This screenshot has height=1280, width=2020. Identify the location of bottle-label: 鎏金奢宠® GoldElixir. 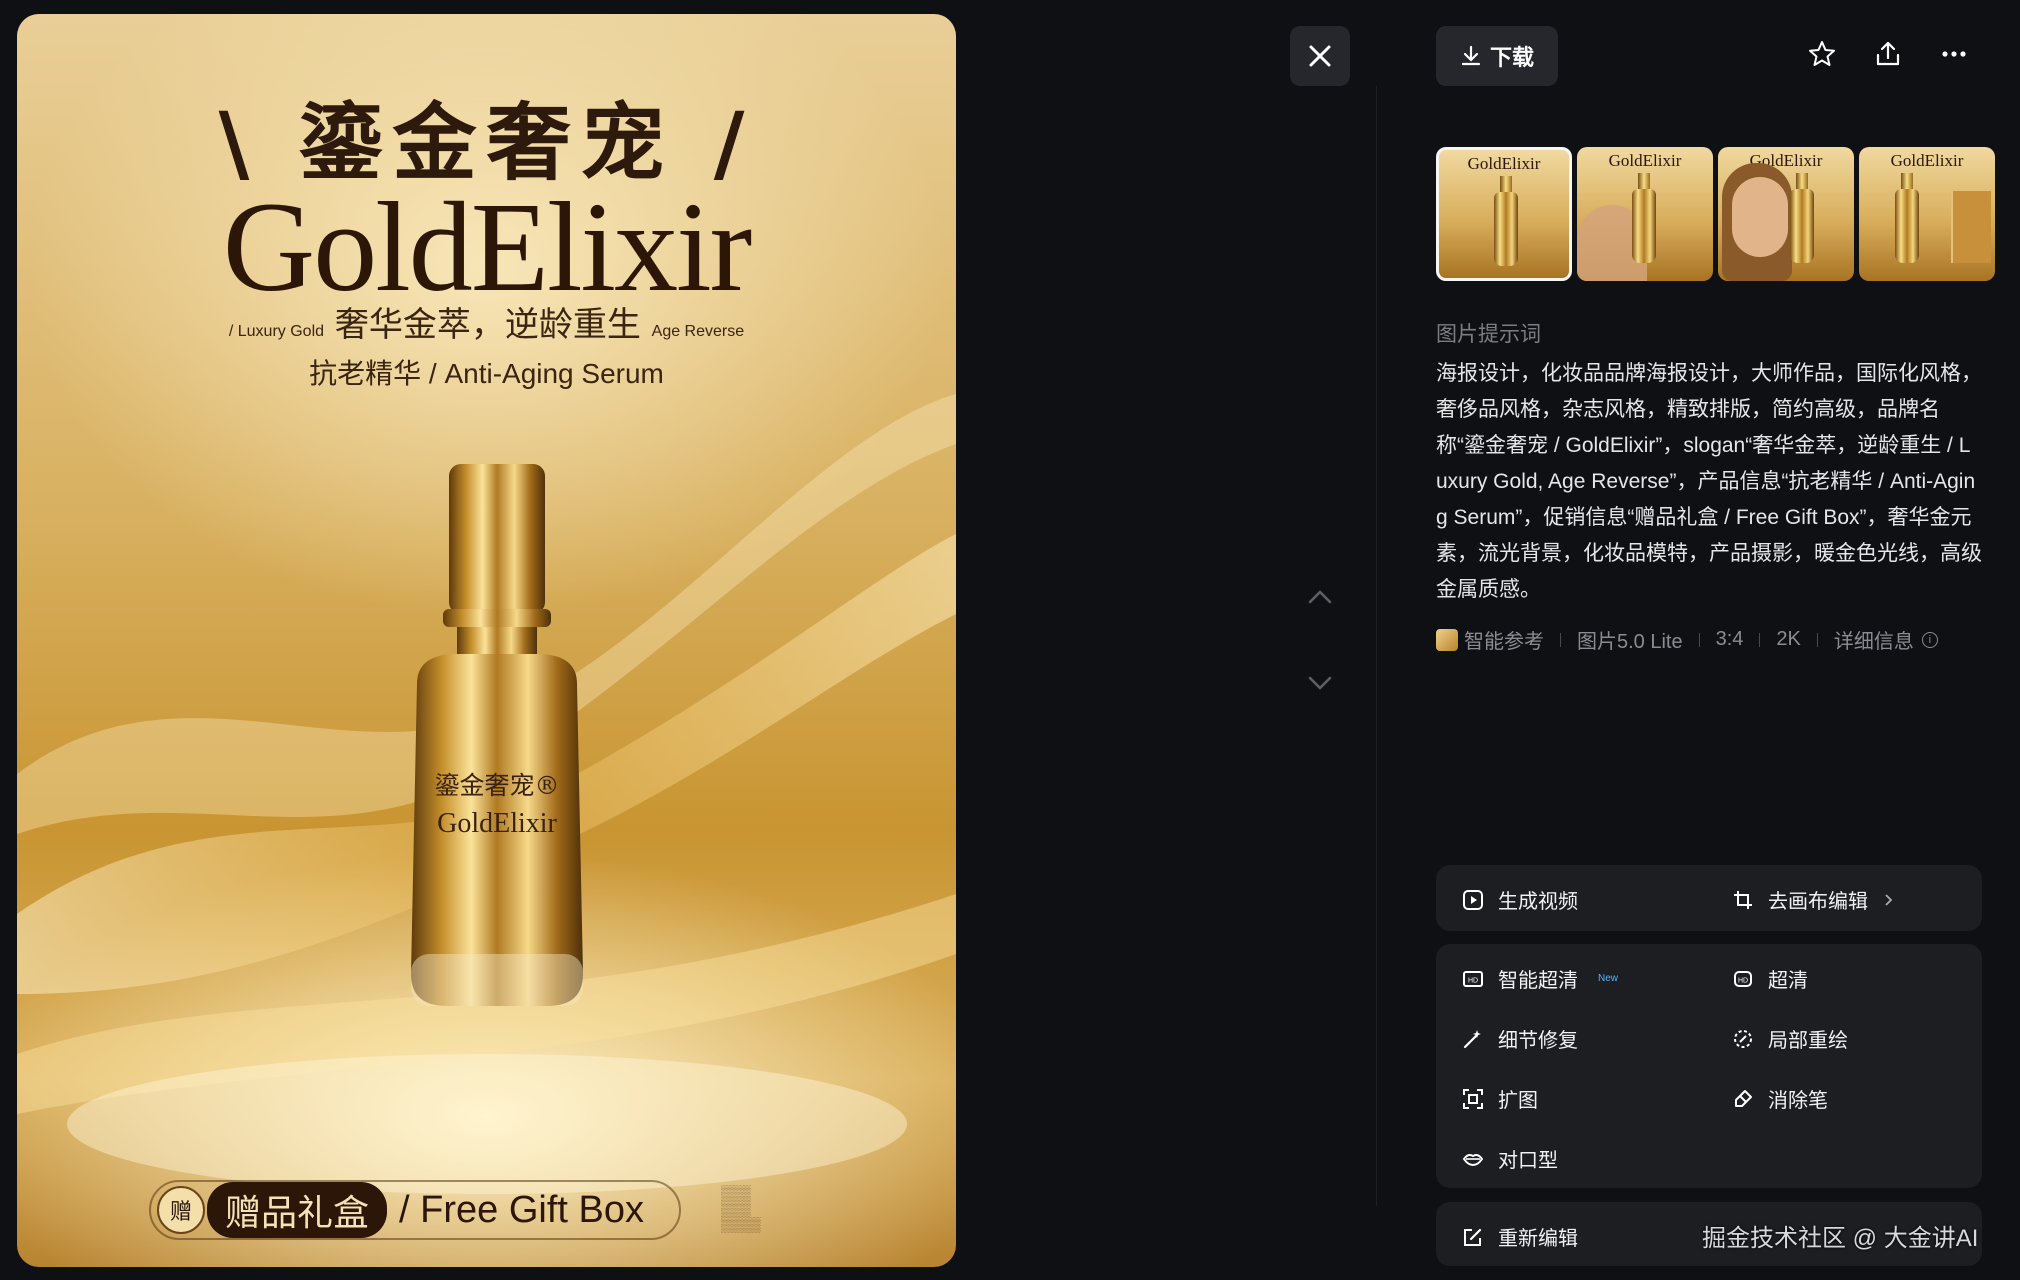
(497, 803).